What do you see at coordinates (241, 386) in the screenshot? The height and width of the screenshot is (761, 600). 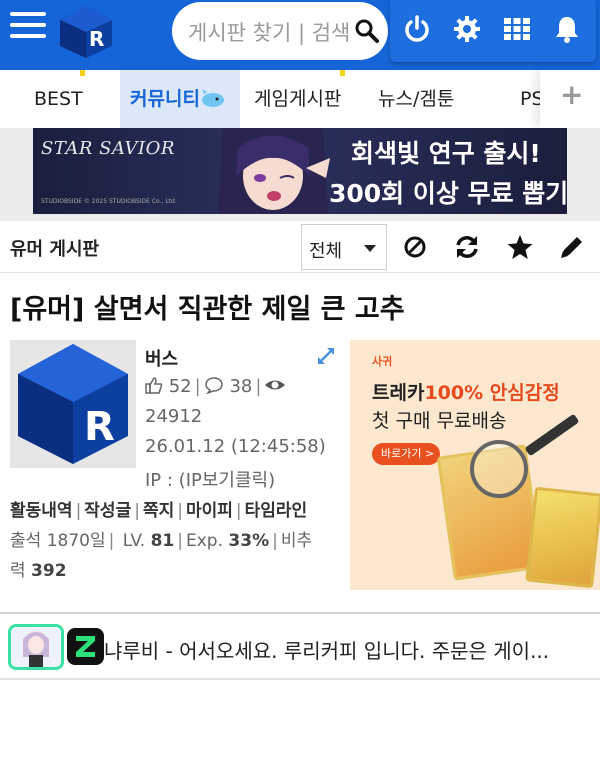 I see `comment-count: 38` at bounding box center [241, 386].